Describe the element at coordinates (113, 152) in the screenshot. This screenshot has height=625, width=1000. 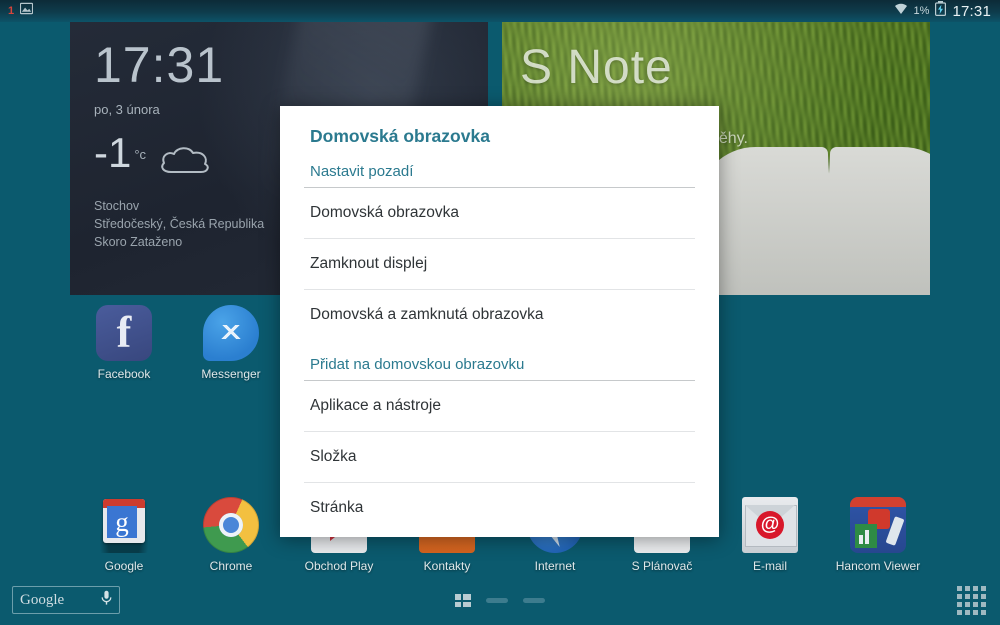
I see `widget-temperature: -1` at that location.